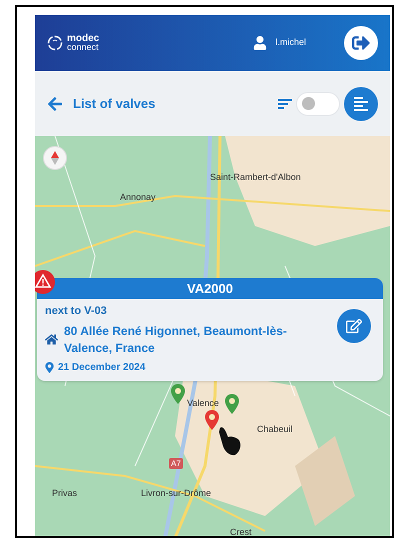  What do you see at coordinates (255, 177) in the screenshot?
I see `place-label: Saint-Rambert-d'Albon` at bounding box center [255, 177].